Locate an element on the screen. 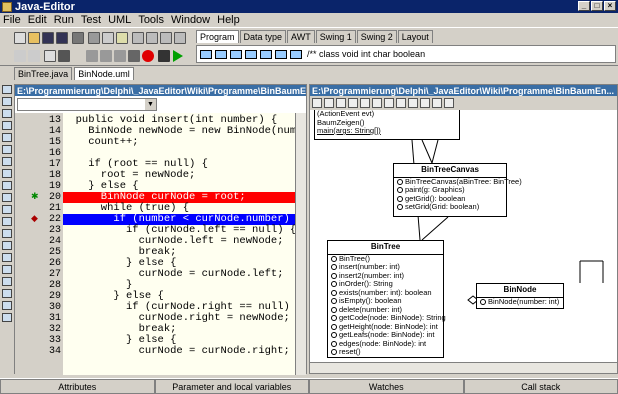 This screenshot has width=618, height=394. compile-icon is located at coordinates (152, 38).